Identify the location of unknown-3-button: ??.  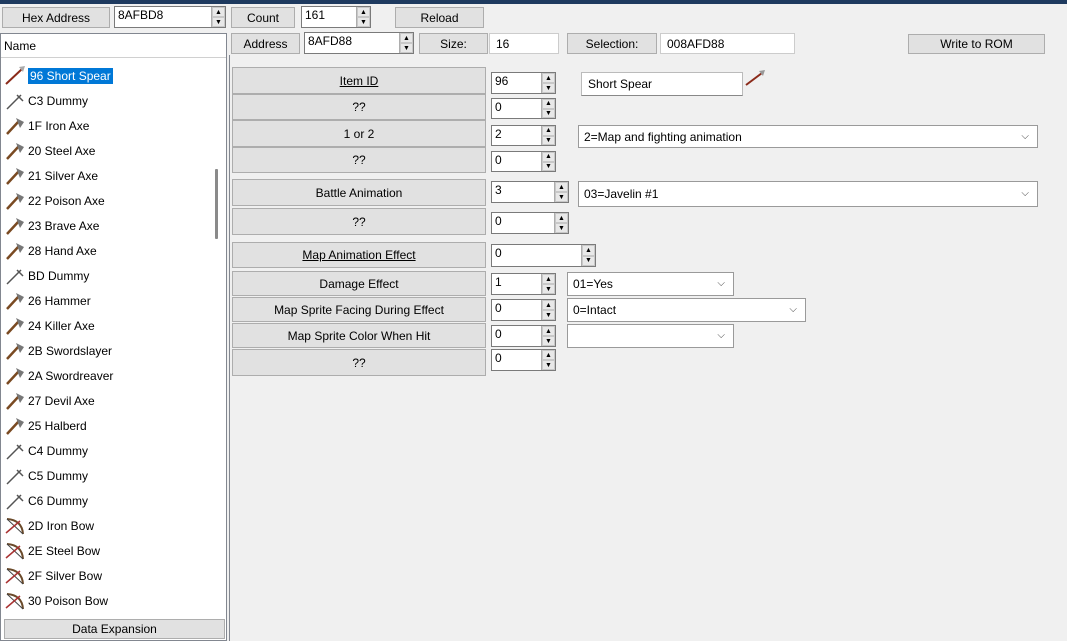
(359, 221).